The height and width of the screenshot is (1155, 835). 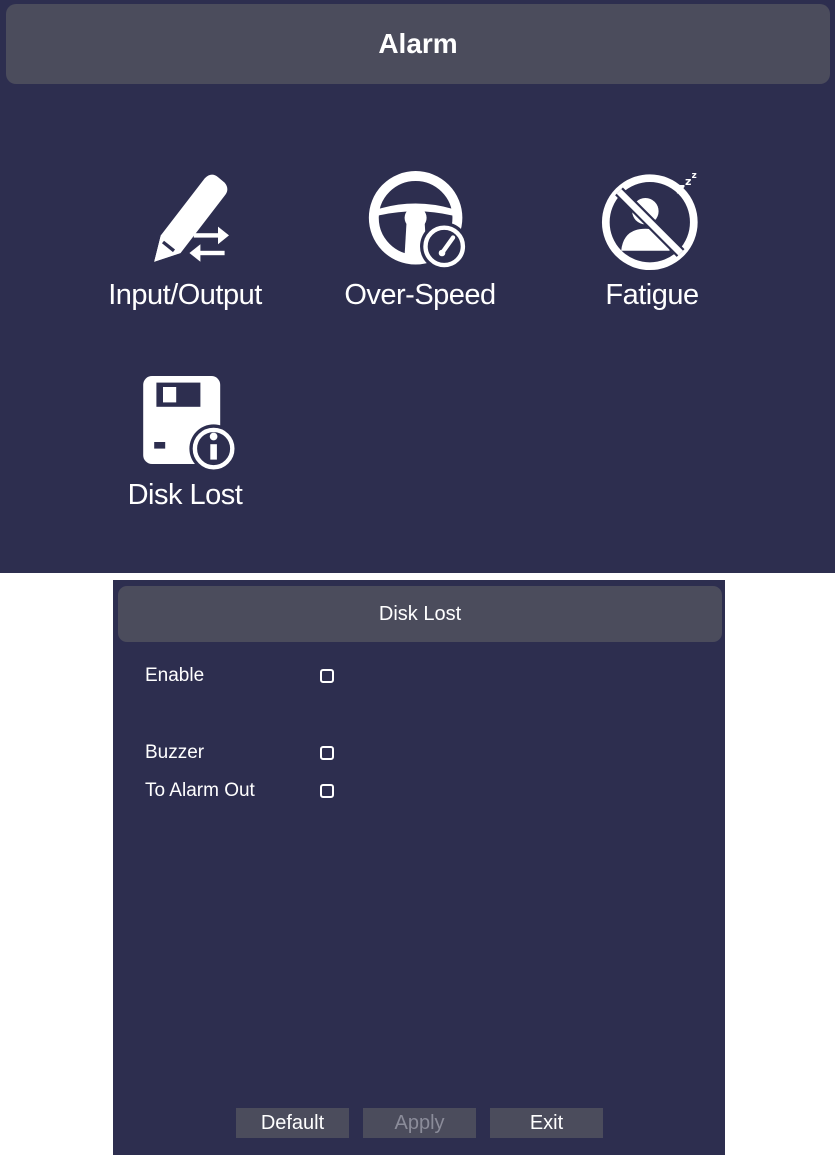 What do you see at coordinates (327, 753) in the screenshot?
I see `buzzer-checkbox` at bounding box center [327, 753].